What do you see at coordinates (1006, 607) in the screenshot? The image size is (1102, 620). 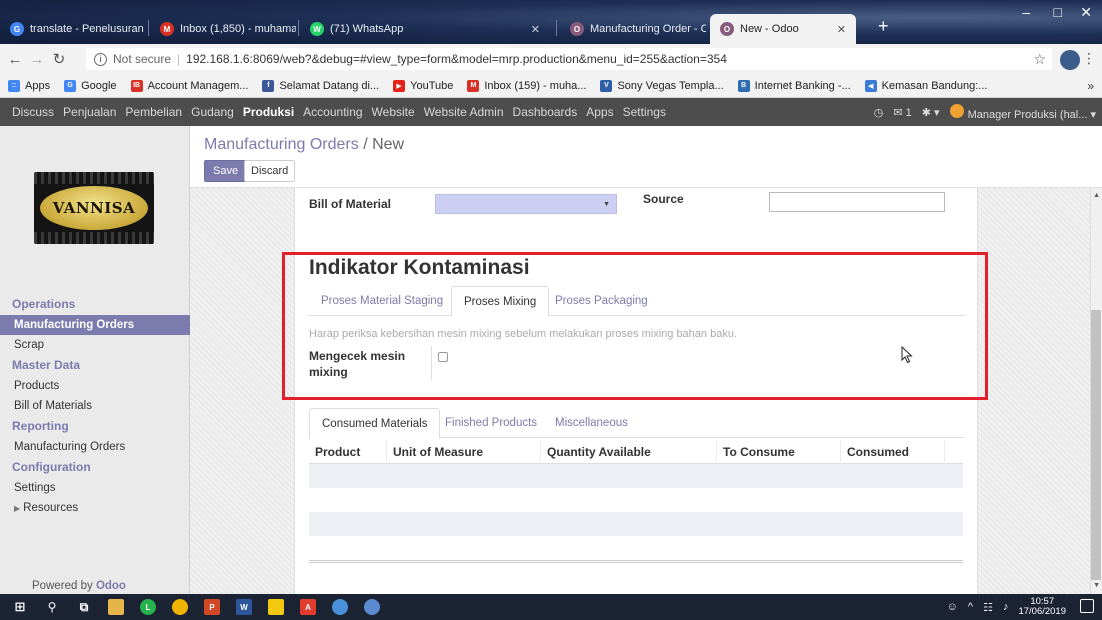 I see `volume-icon: ♪` at bounding box center [1006, 607].